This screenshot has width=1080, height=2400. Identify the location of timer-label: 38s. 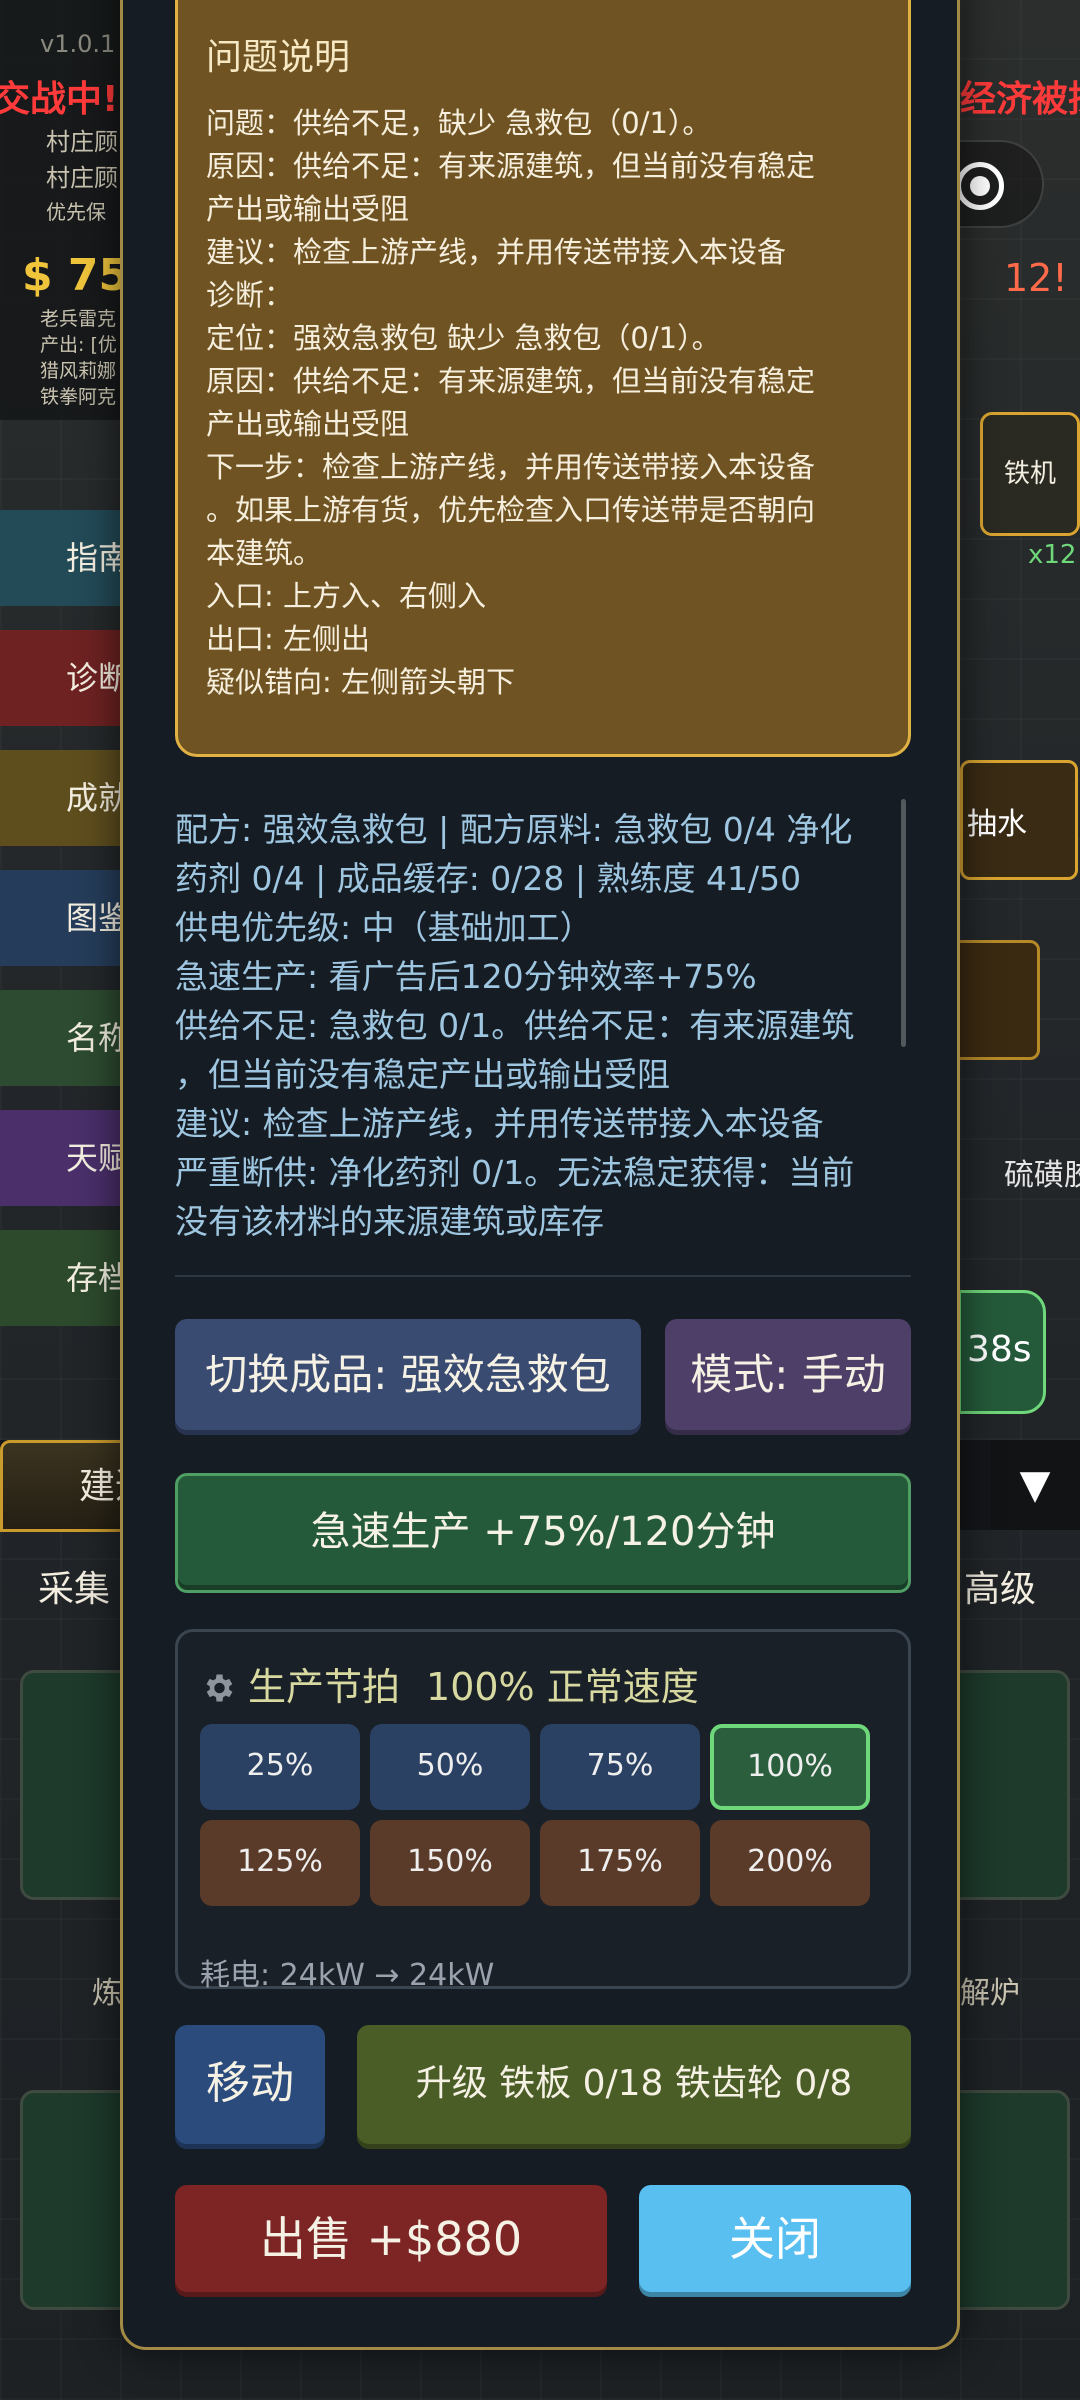
(999, 1349).